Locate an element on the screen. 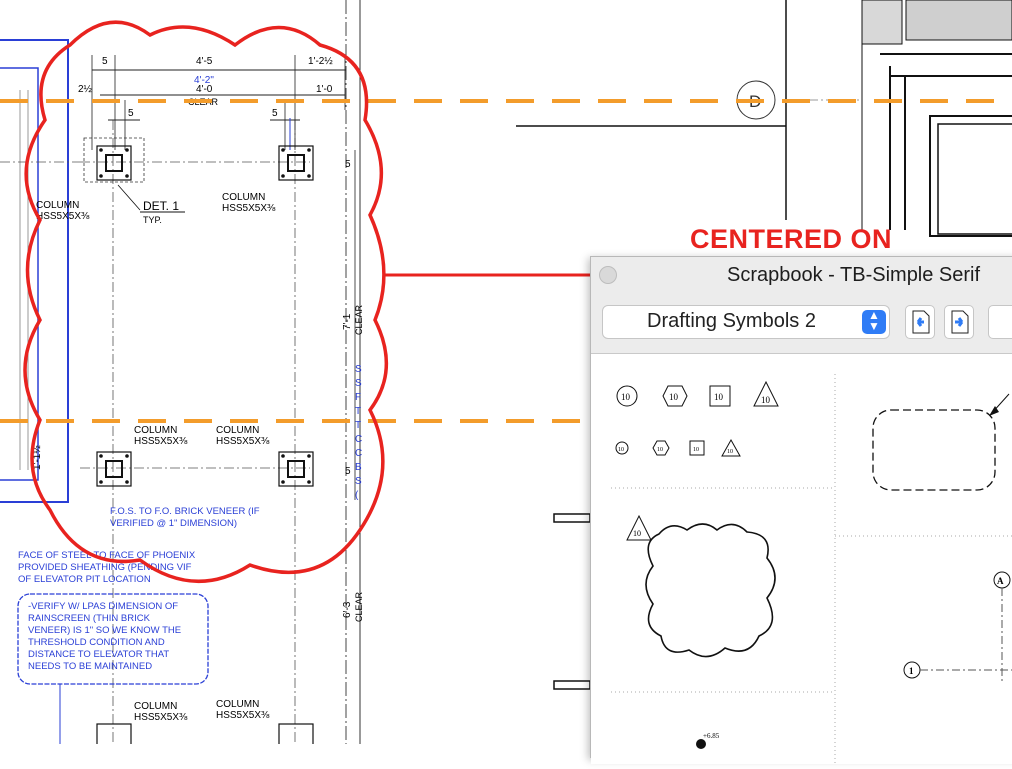 The height and width of the screenshot is (769, 1012). category-select-value: Drafting Symbols 2 is located at coordinates (731, 321).